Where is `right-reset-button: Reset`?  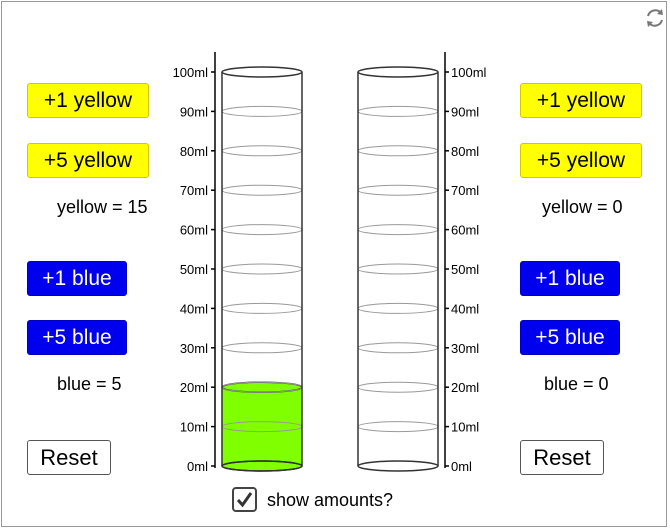 right-reset-button: Reset is located at coordinates (562, 457).